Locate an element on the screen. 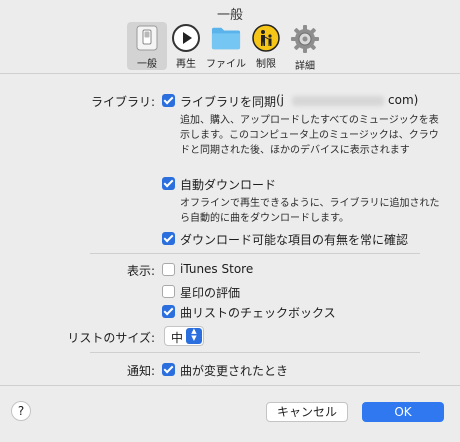 This screenshot has width=460, height=442. display-section-label: 表示: is located at coordinates (140, 271).